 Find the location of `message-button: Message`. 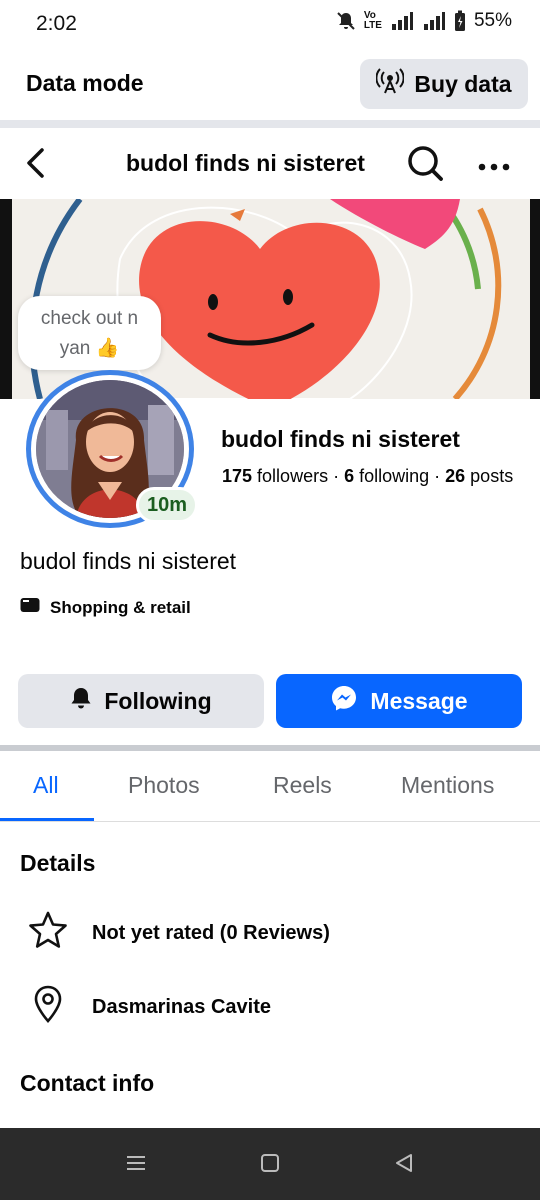

message-button: Message is located at coordinates (399, 701).